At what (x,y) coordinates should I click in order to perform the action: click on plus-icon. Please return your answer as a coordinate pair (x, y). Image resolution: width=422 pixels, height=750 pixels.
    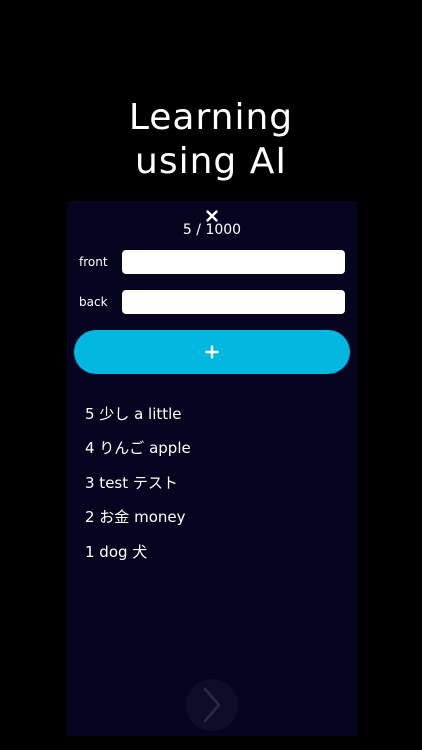
    Looking at the image, I should click on (212, 352).